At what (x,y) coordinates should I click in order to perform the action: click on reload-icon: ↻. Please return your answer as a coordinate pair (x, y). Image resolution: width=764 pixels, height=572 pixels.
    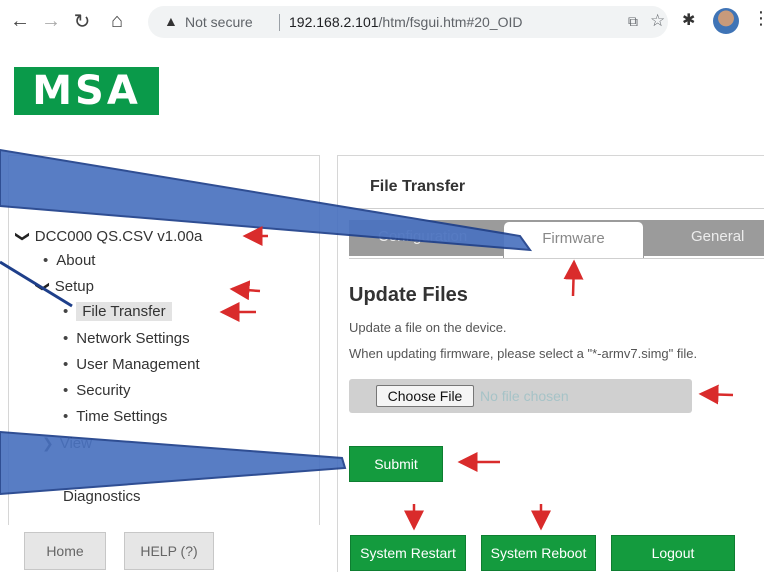
    Looking at the image, I should click on (82, 21).